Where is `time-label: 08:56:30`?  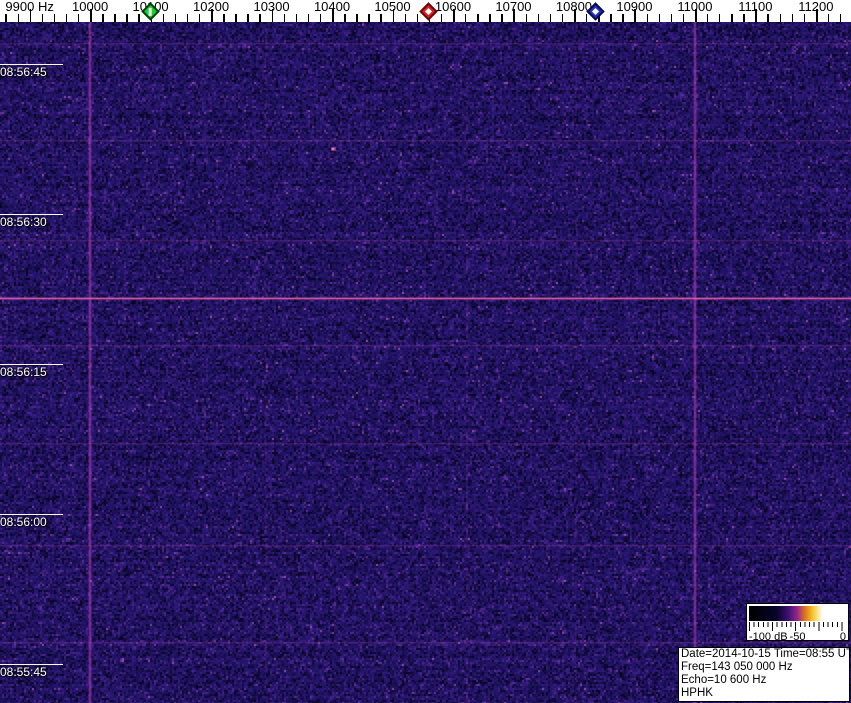 time-label: 08:56:30 is located at coordinates (31, 221).